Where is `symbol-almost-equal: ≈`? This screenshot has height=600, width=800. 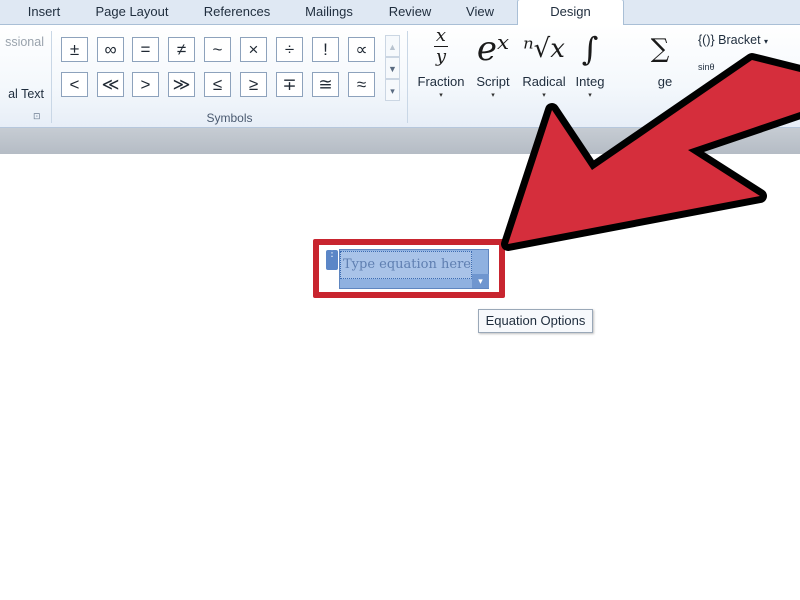
symbol-almost-equal: ≈ is located at coordinates (361, 84).